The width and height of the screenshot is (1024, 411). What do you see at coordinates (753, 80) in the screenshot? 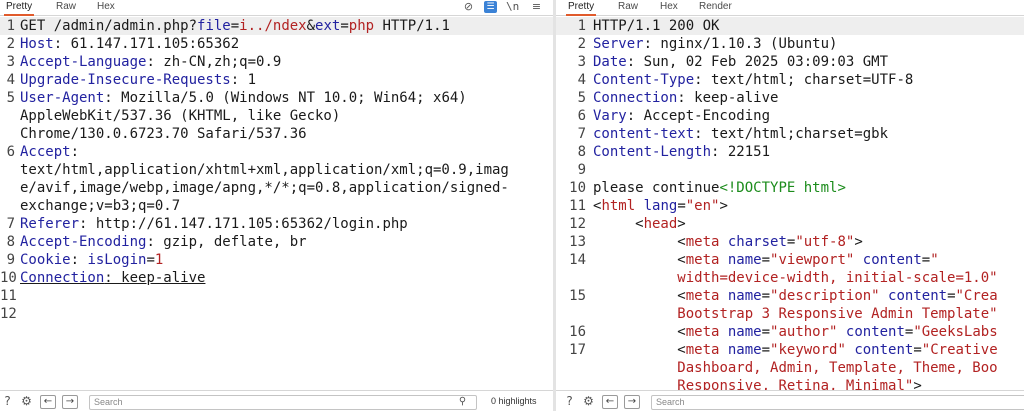
I see `line-text: Content-Type: text/html; charset=UTF-8` at bounding box center [753, 80].